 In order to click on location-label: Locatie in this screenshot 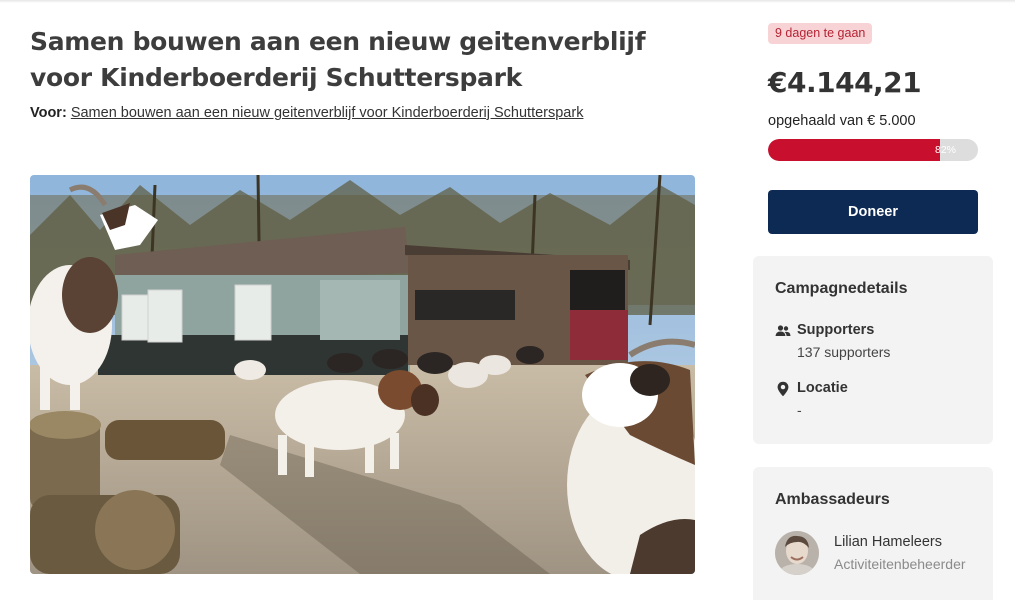, I will do `click(822, 388)`.